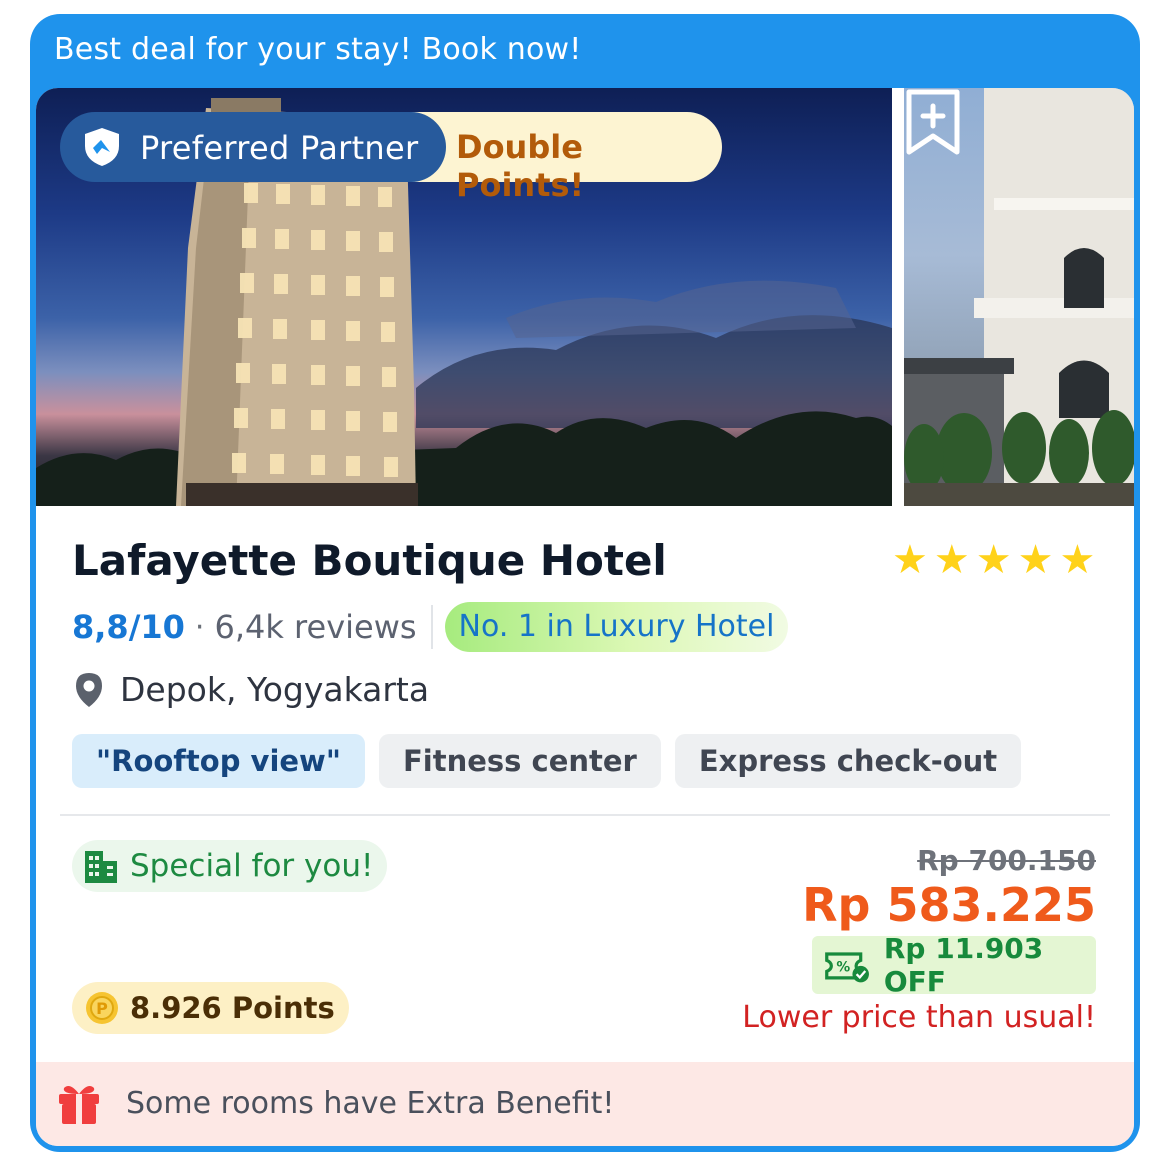  I want to click on preferred-partner-label: Preferred Partner, so click(279, 148).